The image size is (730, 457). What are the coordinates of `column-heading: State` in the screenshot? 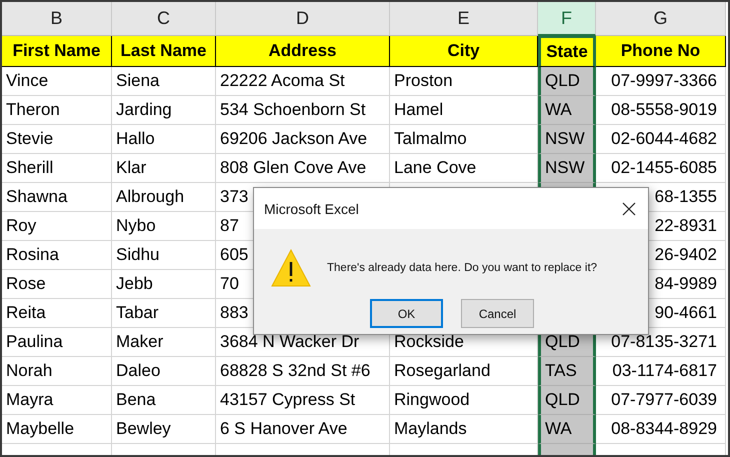 It's located at (567, 51).